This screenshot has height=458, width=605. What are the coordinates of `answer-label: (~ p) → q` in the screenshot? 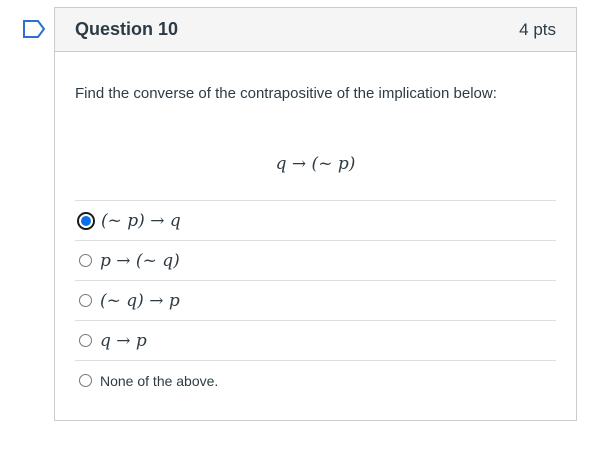 It's located at (141, 221).